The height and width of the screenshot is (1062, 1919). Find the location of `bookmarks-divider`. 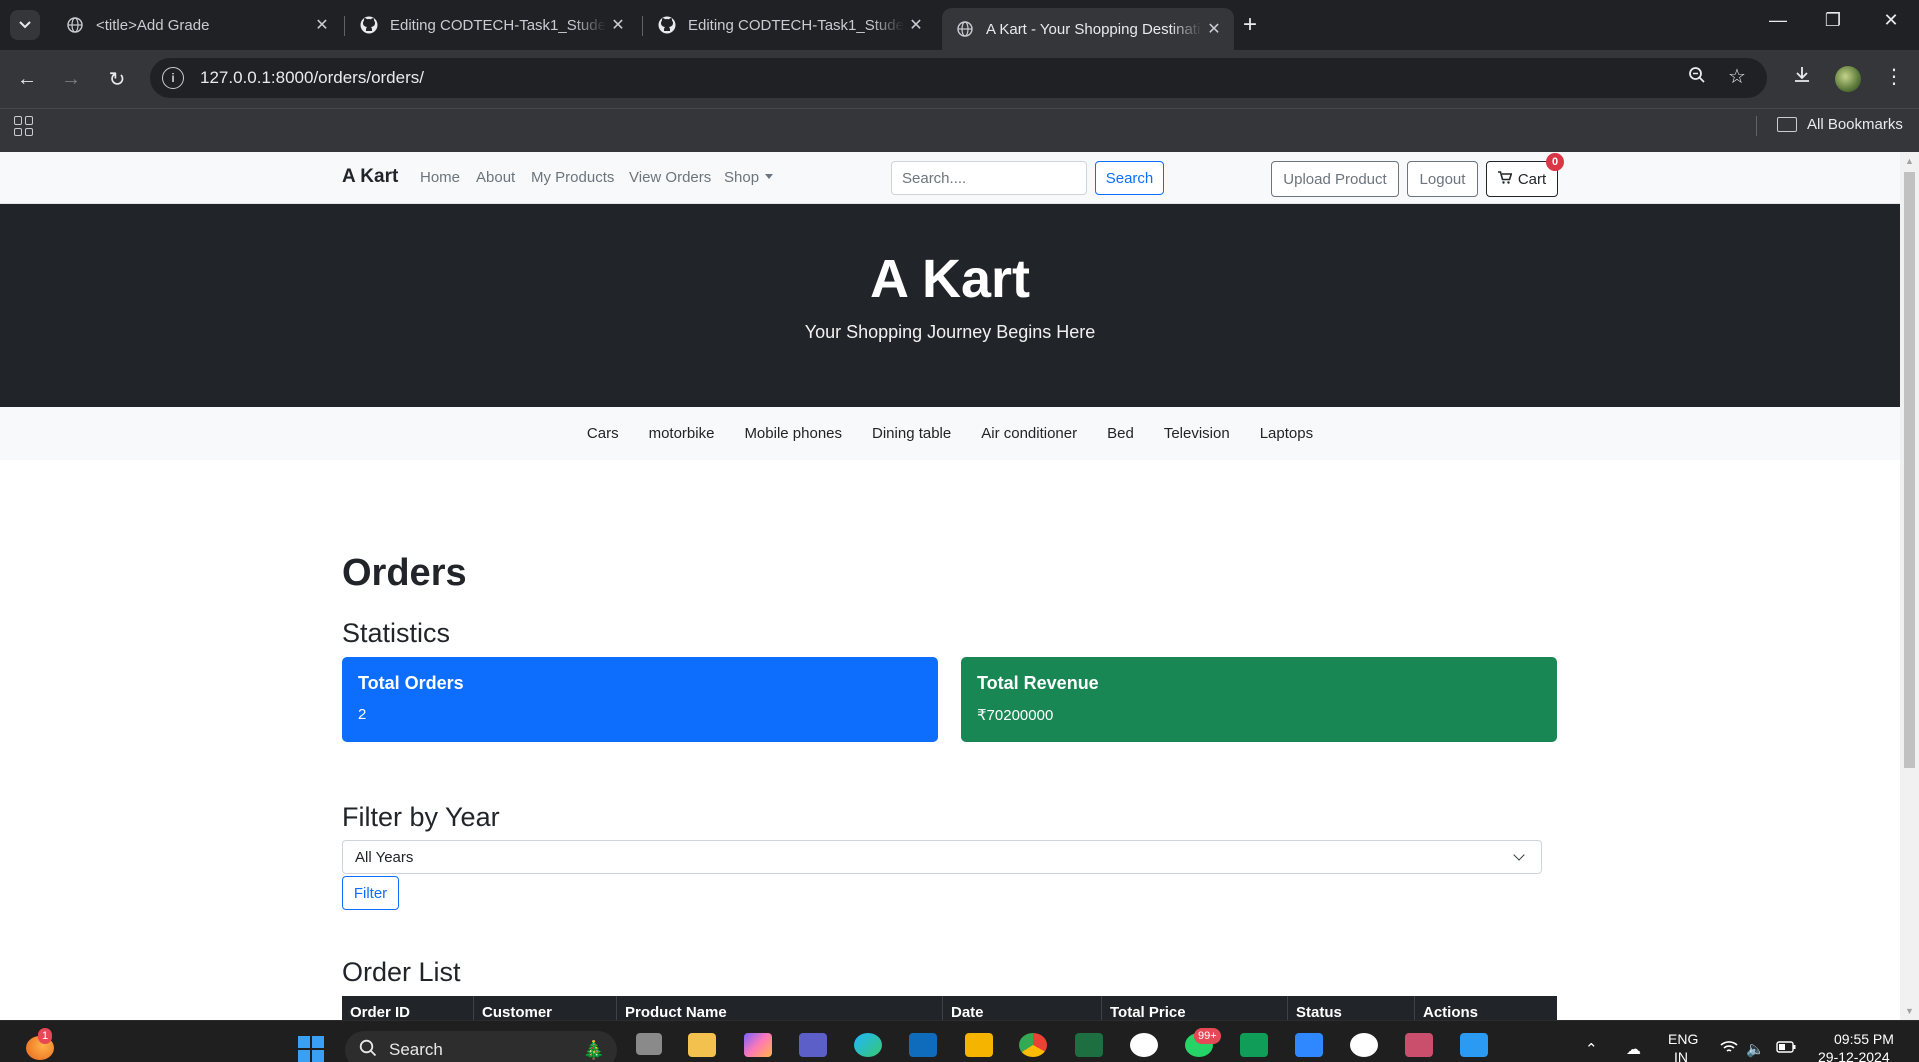

bookmarks-divider is located at coordinates (1756, 126).